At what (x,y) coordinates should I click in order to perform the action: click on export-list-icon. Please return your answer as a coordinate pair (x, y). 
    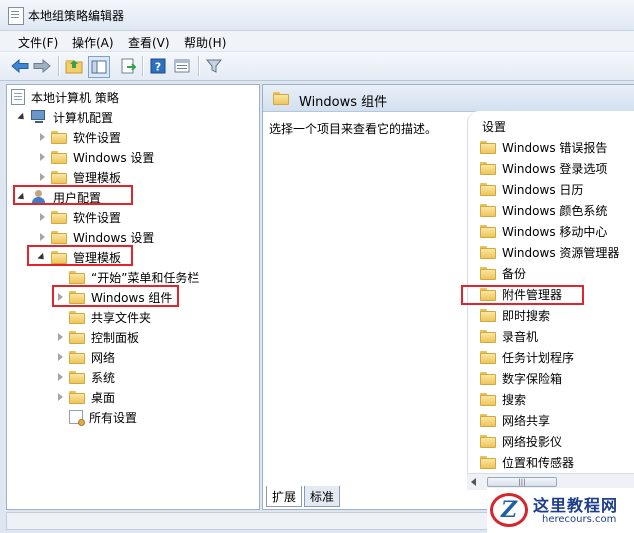
    Looking at the image, I should click on (128, 66).